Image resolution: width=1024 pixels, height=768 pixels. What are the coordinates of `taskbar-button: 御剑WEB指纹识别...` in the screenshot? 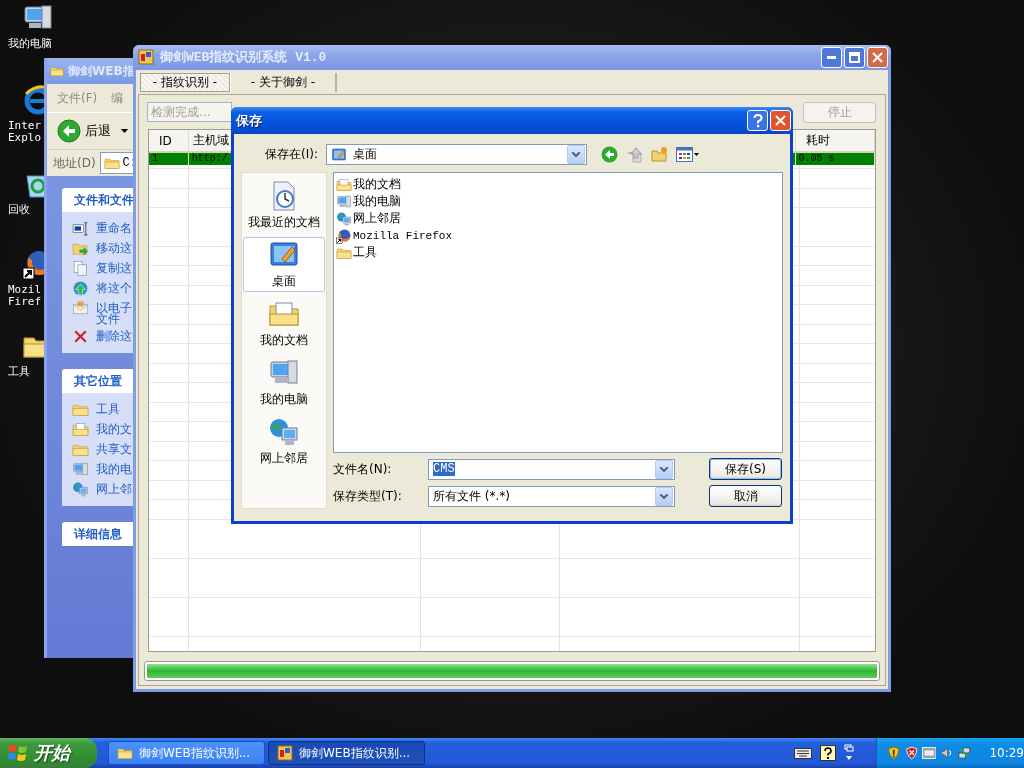 It's located at (346, 753).